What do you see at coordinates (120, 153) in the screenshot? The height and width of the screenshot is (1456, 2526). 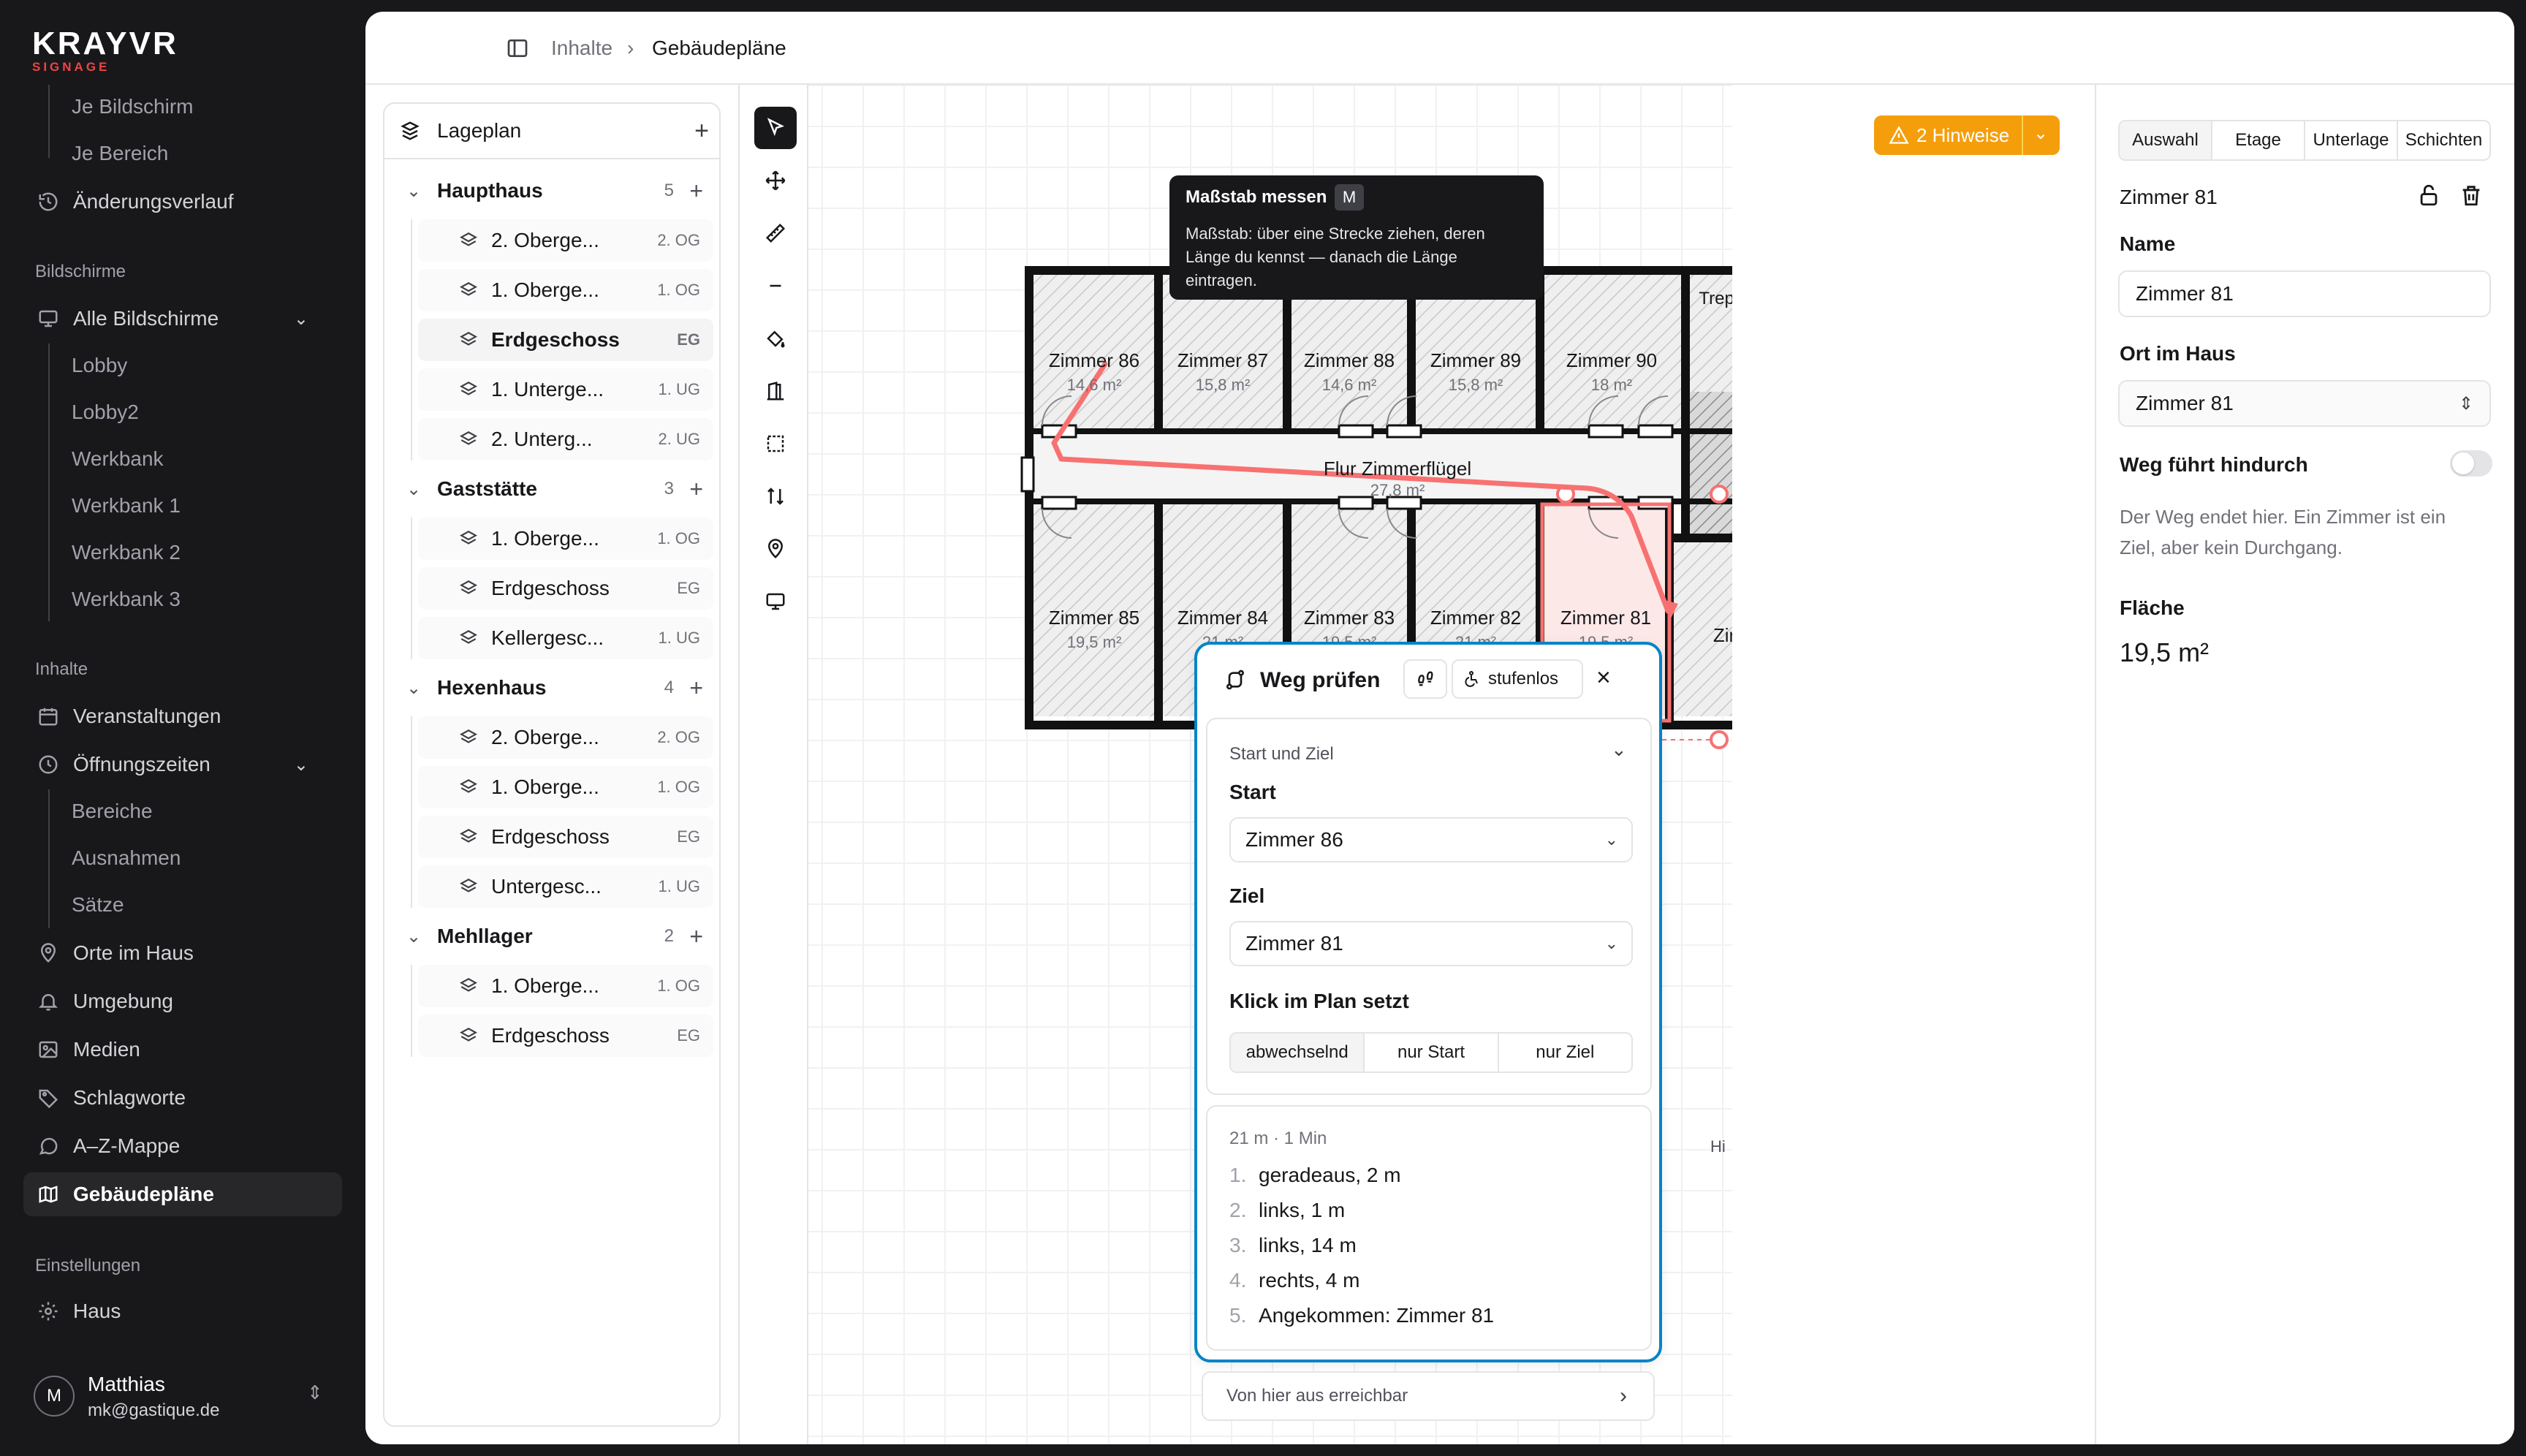 I see `sidebar-item-je-bereich: Je Bereich` at bounding box center [120, 153].